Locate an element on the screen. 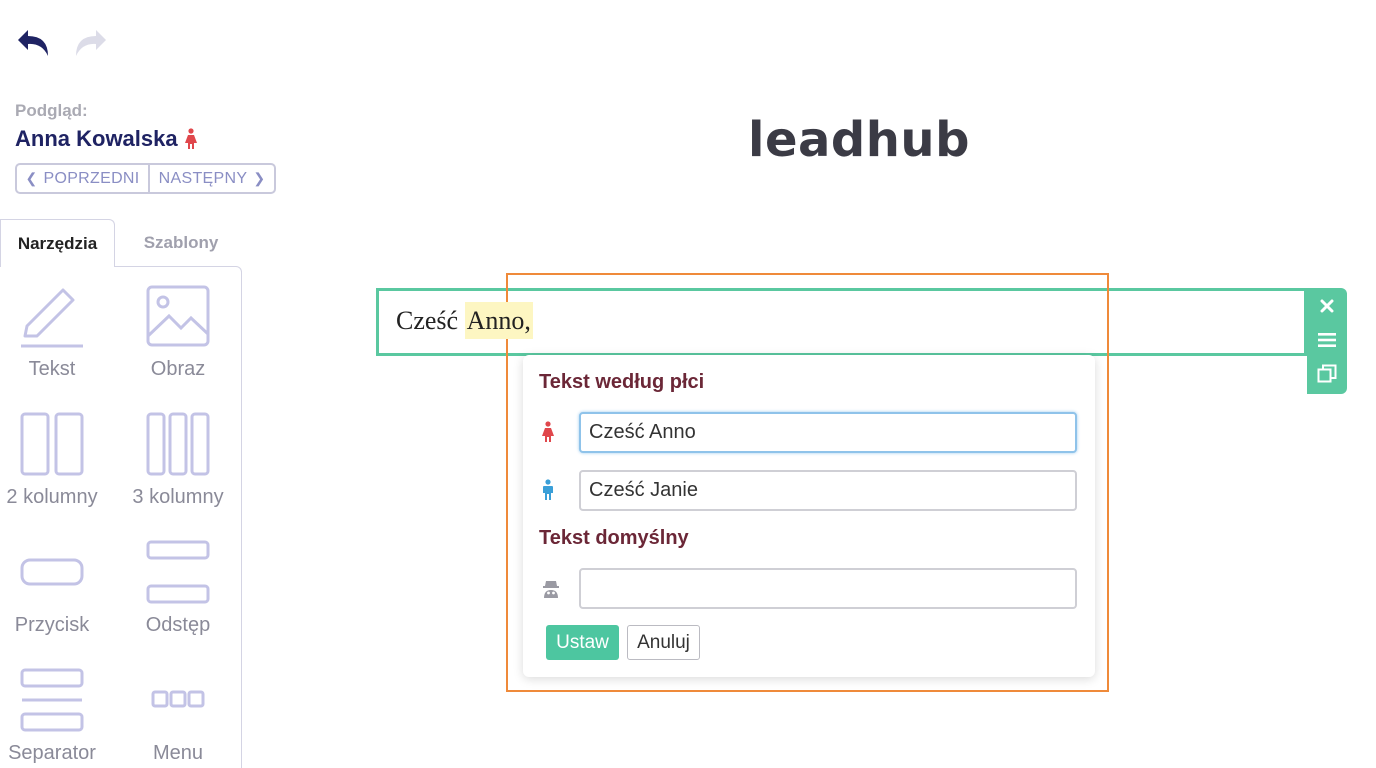 The height and width of the screenshot is (768, 1376). button-icon is located at coordinates (52, 572).